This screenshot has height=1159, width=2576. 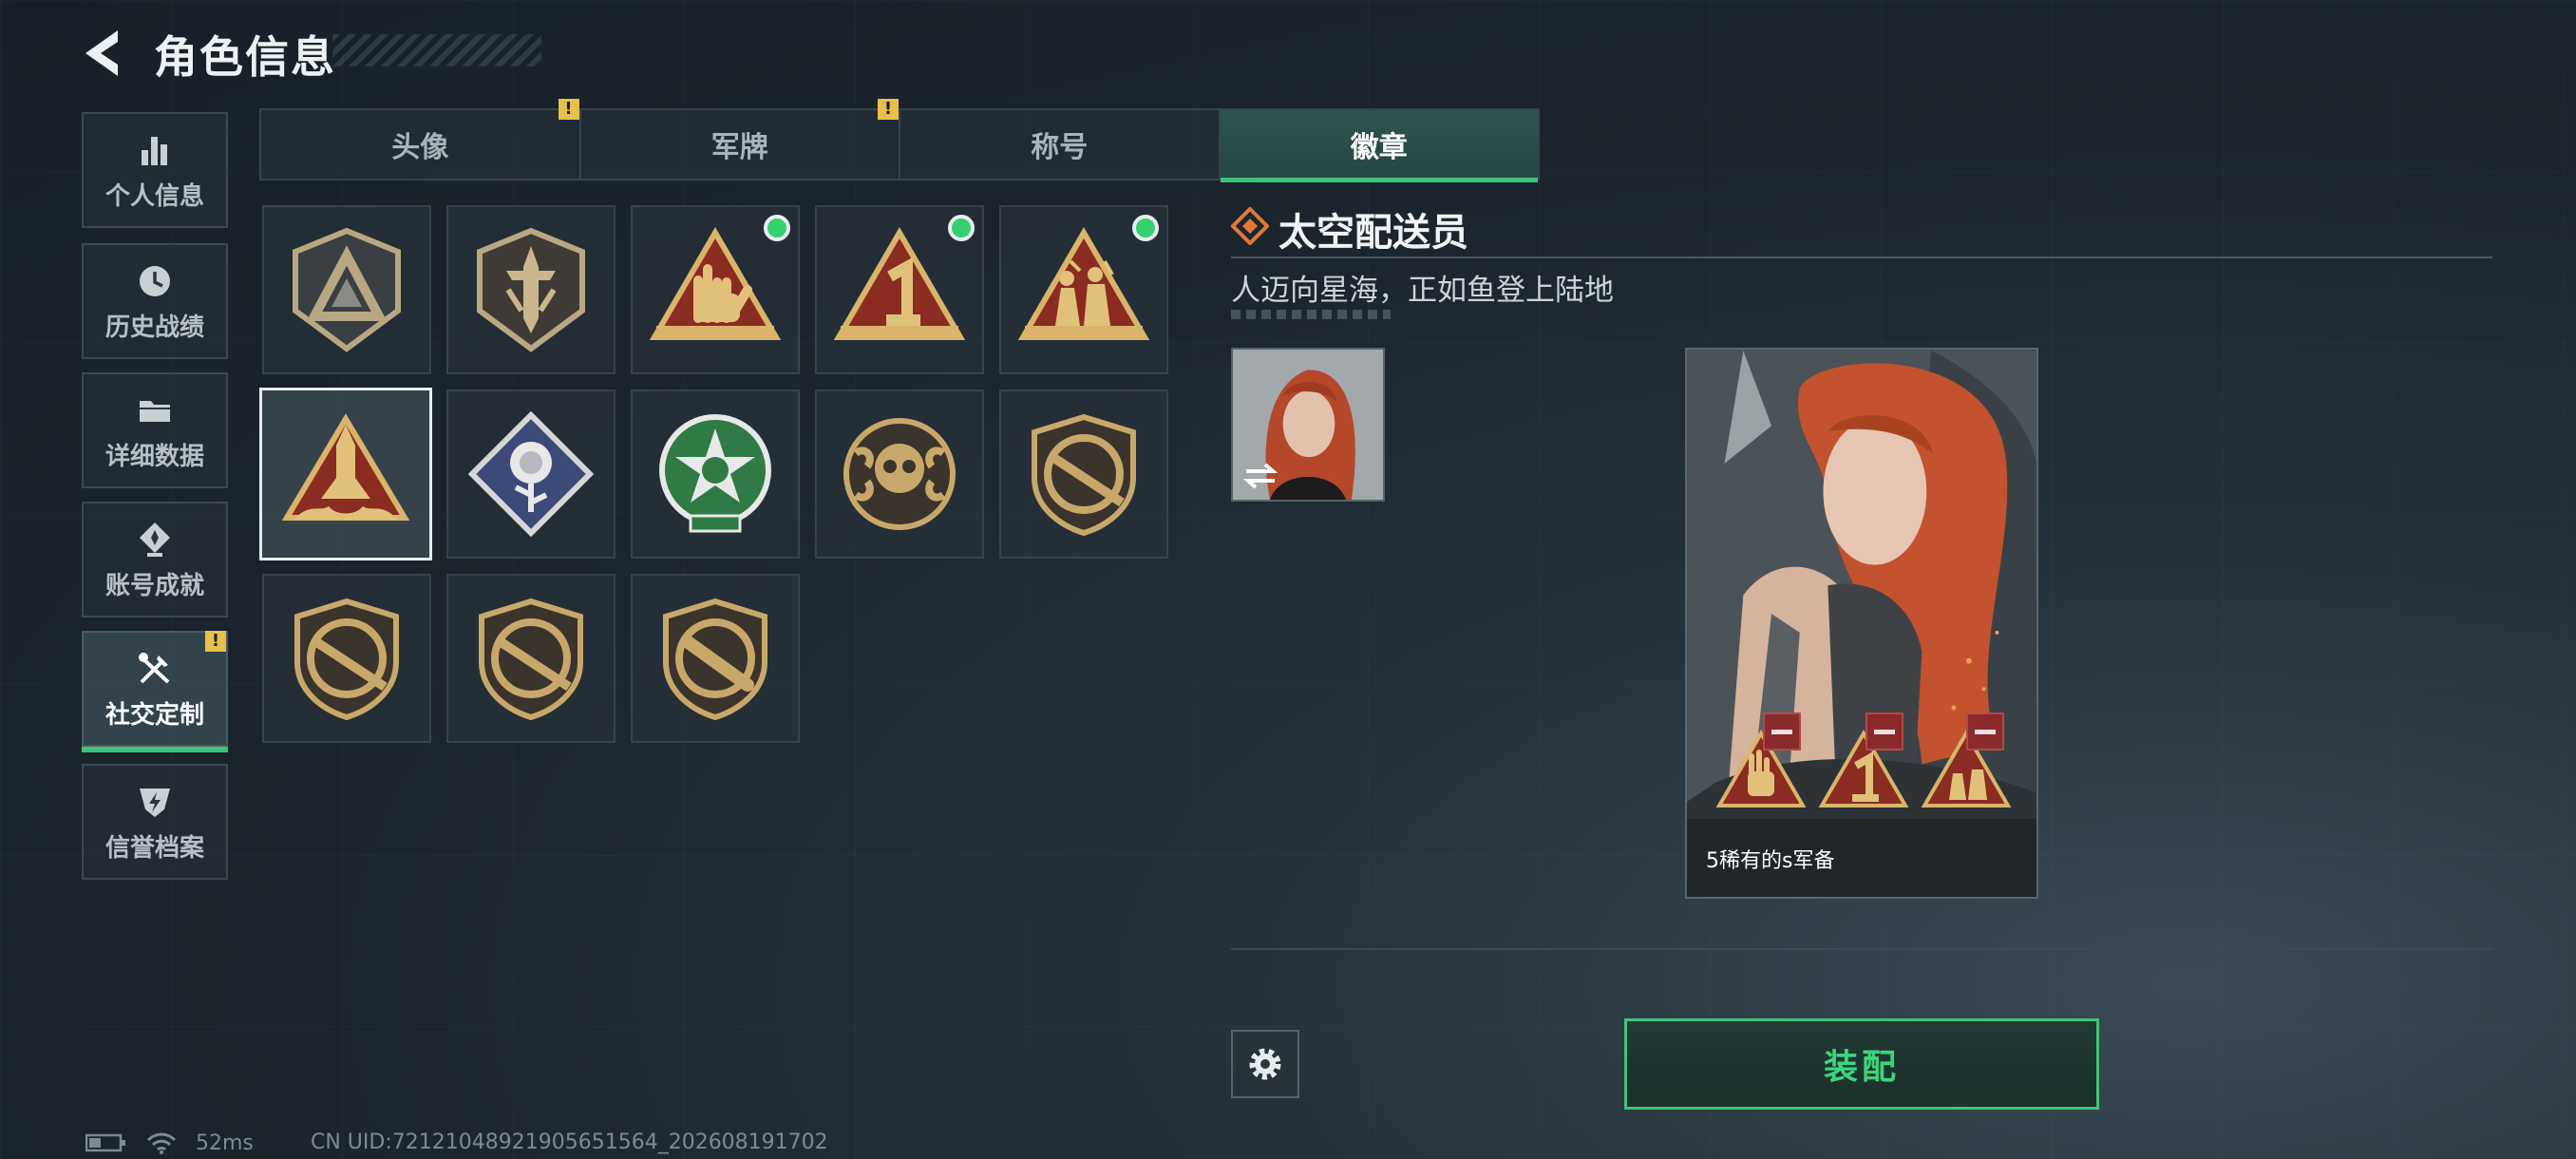 I want to click on nav-item-reputation: 信誉档案, so click(x=155, y=822).